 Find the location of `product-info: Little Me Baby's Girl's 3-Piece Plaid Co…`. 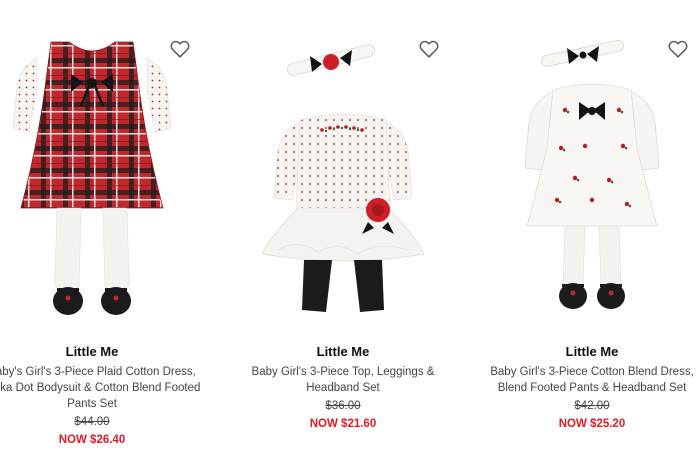

product-info: Little Me Baby's Girl's 3-Piece Plaid Co… is located at coordinates (108, 396).